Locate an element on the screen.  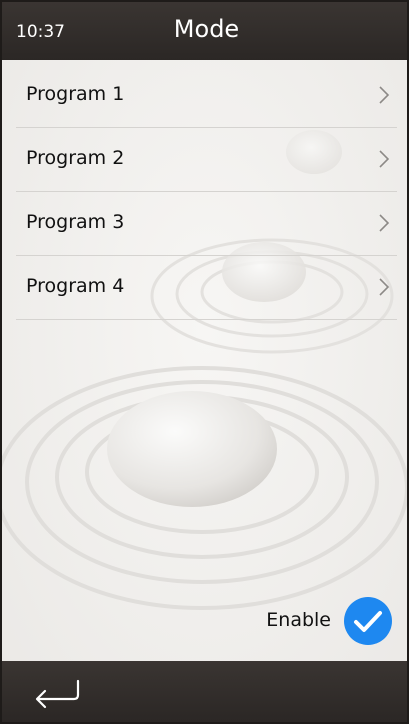
enable-toggle: Enable is located at coordinates (313, 621).